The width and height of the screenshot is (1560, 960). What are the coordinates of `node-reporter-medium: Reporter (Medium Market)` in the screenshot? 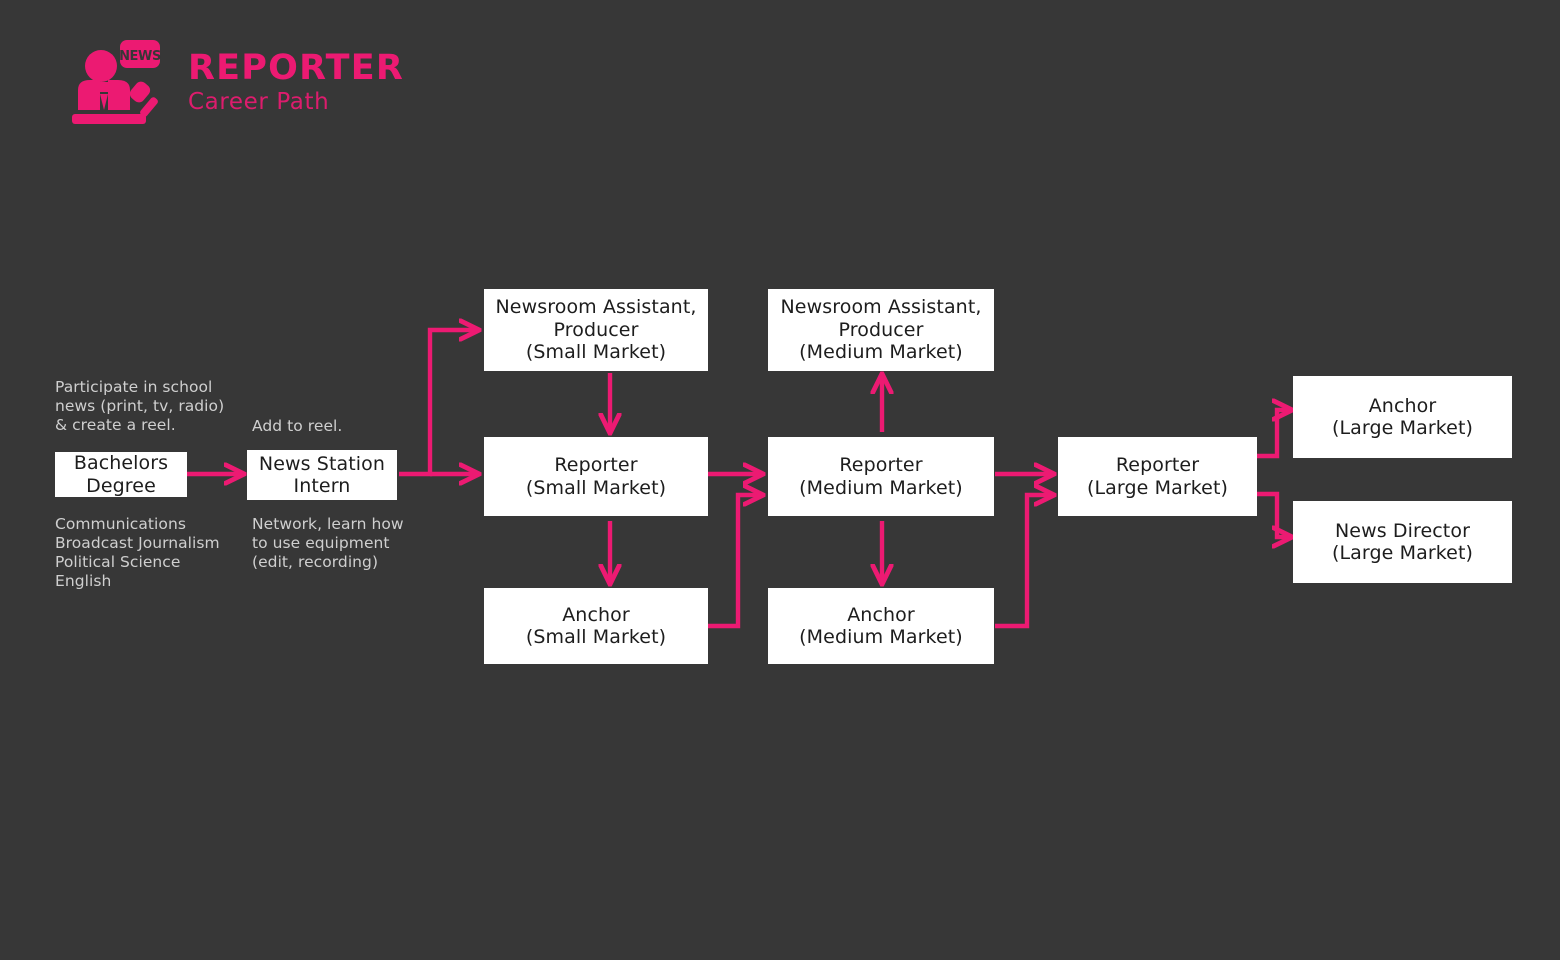 It's located at (881, 476).